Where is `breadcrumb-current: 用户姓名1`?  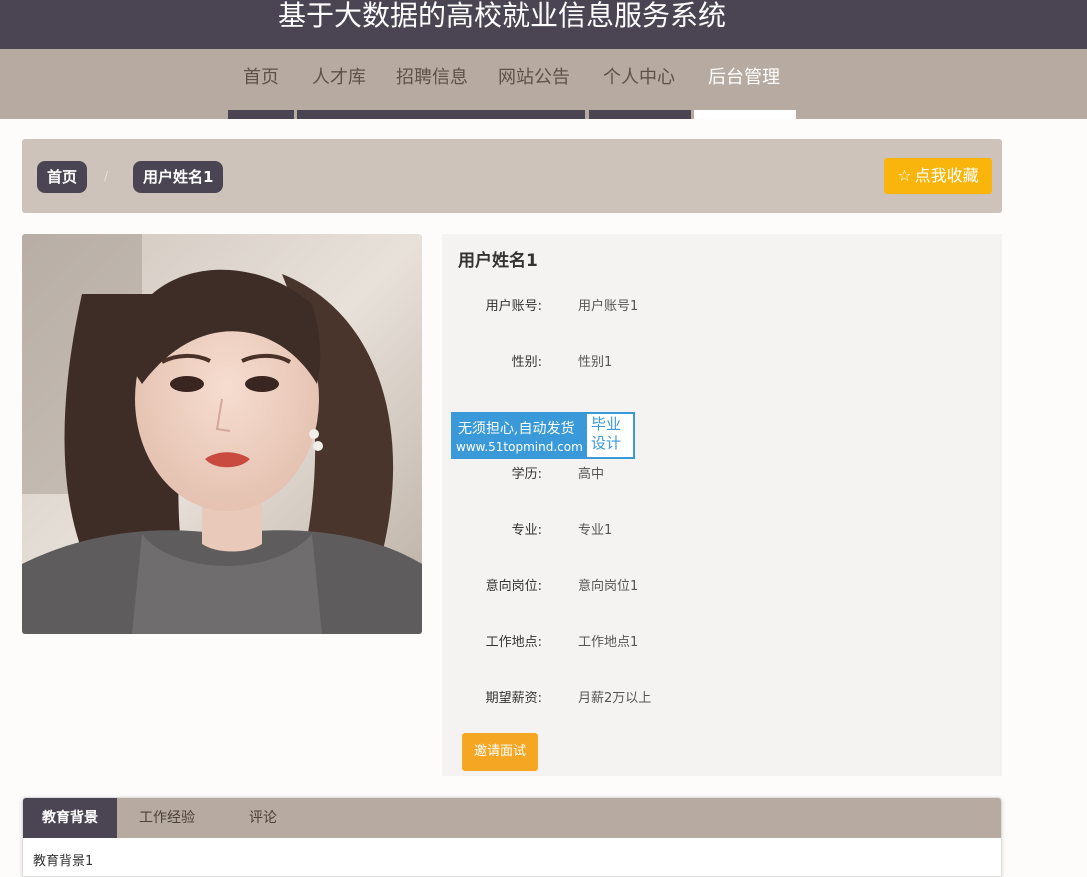
breadcrumb-current: 用户姓名1 is located at coordinates (178, 177).